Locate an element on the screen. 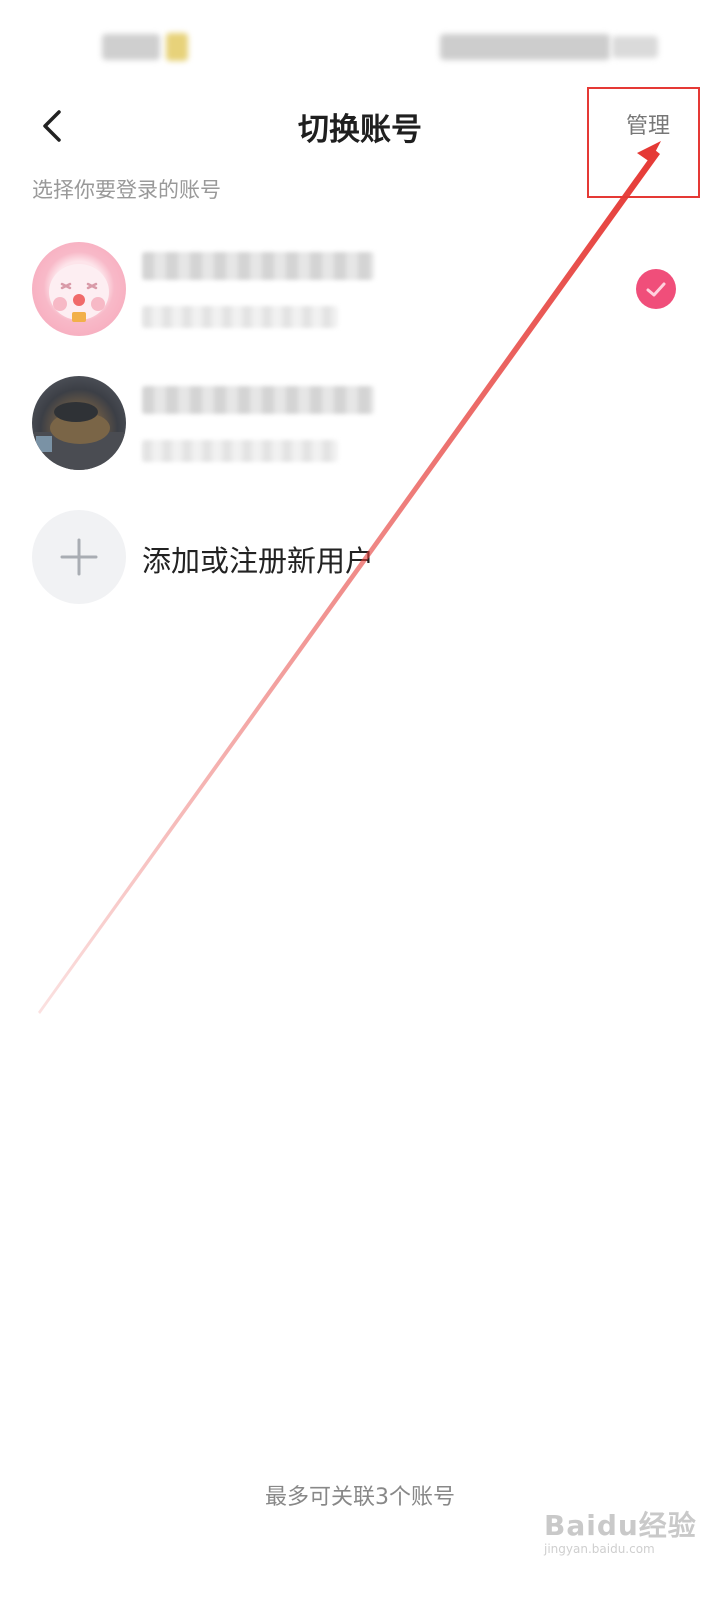  status-notification-icon is located at coordinates (177, 47).